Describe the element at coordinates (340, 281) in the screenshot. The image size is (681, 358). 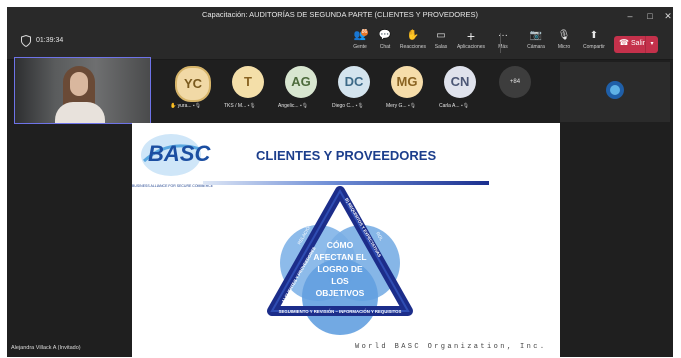
I see `center-line-4: LOS` at that location.